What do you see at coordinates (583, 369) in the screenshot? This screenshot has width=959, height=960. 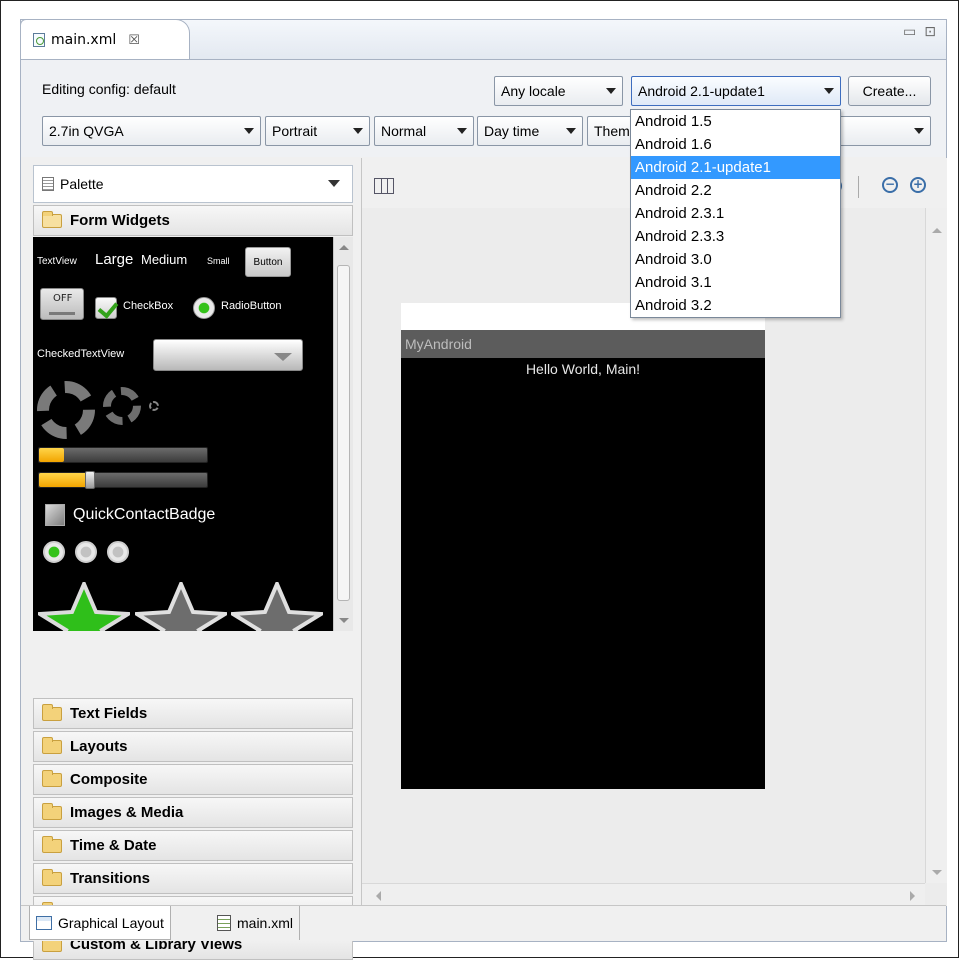 I see `hello-textview: Hello World, Main!` at bounding box center [583, 369].